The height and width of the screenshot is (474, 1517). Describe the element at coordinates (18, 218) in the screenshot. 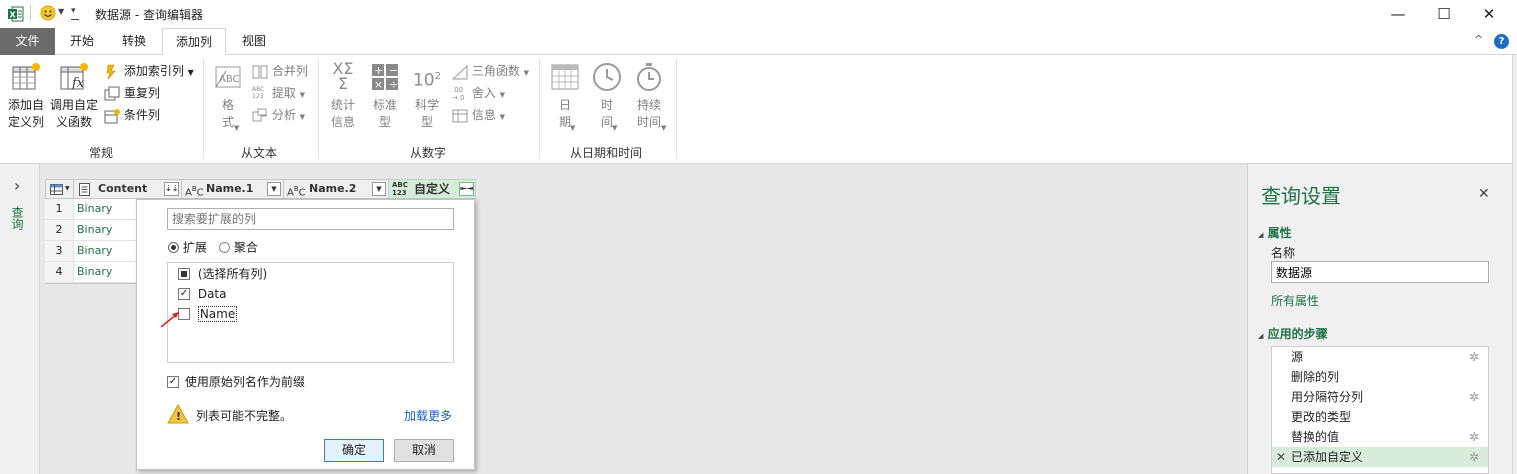

I see `queries-pane-label: 查询` at that location.